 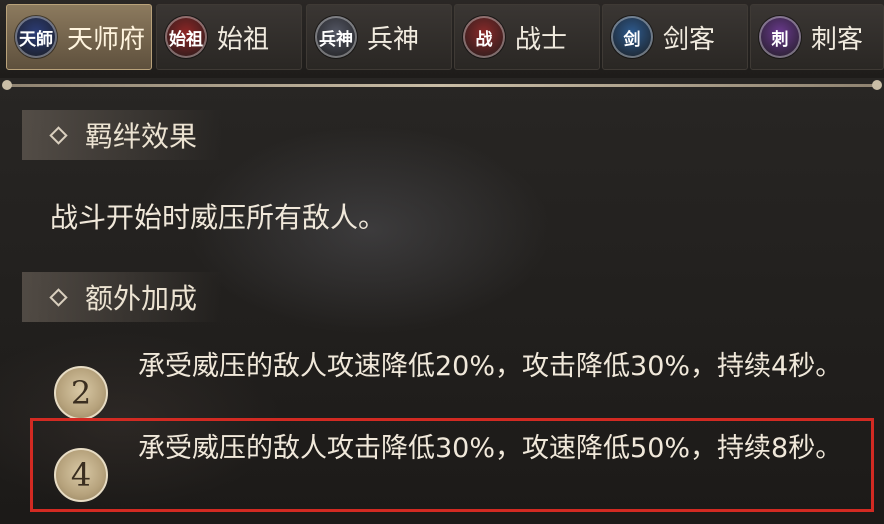 What do you see at coordinates (484, 37) in the screenshot?
I see `zhanshi-emblem-icon: 战` at bounding box center [484, 37].